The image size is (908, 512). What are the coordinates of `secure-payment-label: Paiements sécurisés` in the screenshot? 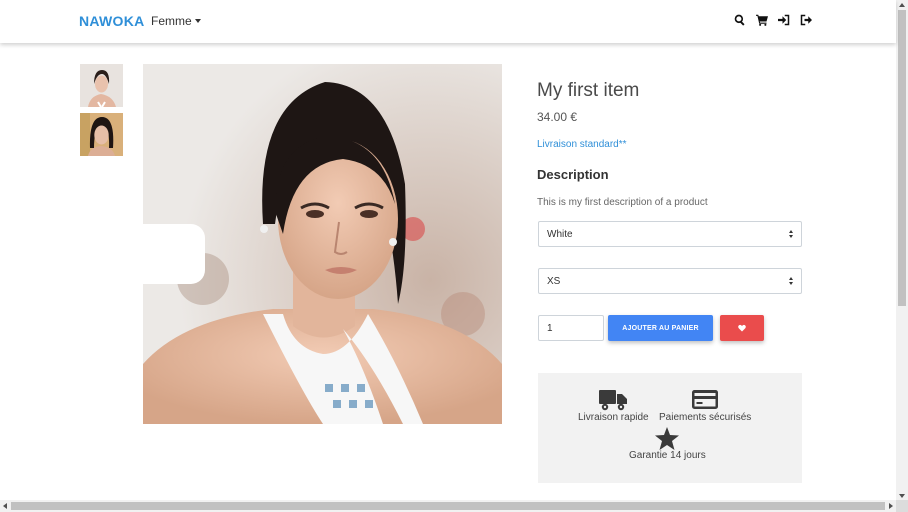 It's located at (705, 417).